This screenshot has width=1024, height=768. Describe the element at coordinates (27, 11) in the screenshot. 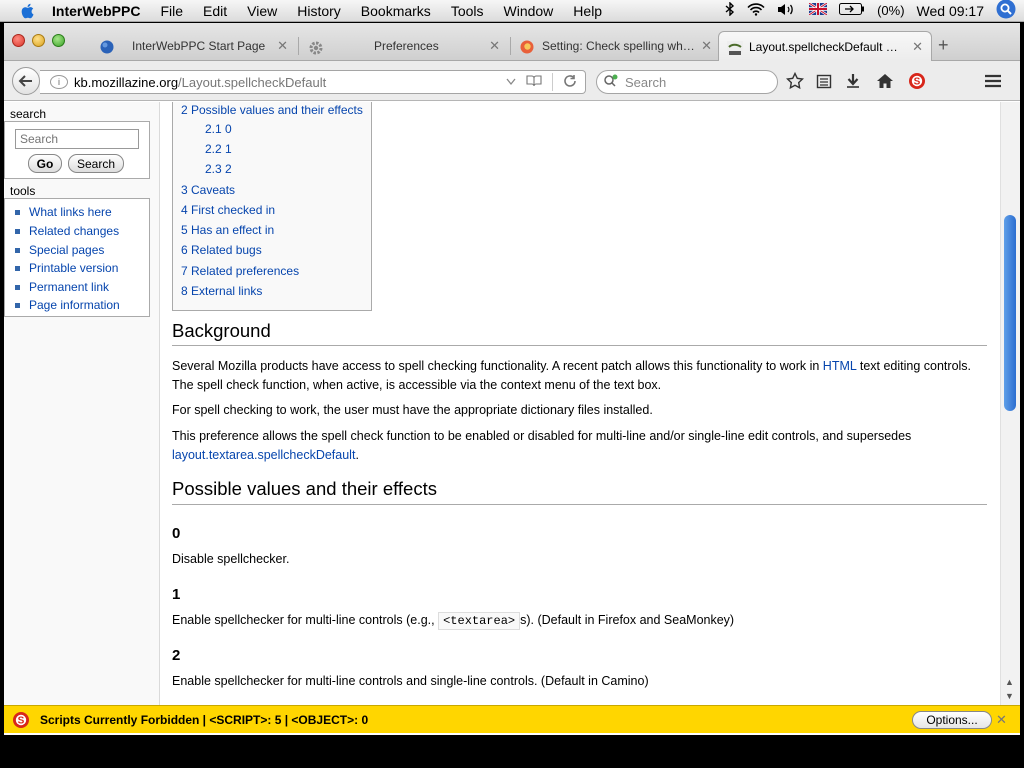

I see `apple-icon` at that location.